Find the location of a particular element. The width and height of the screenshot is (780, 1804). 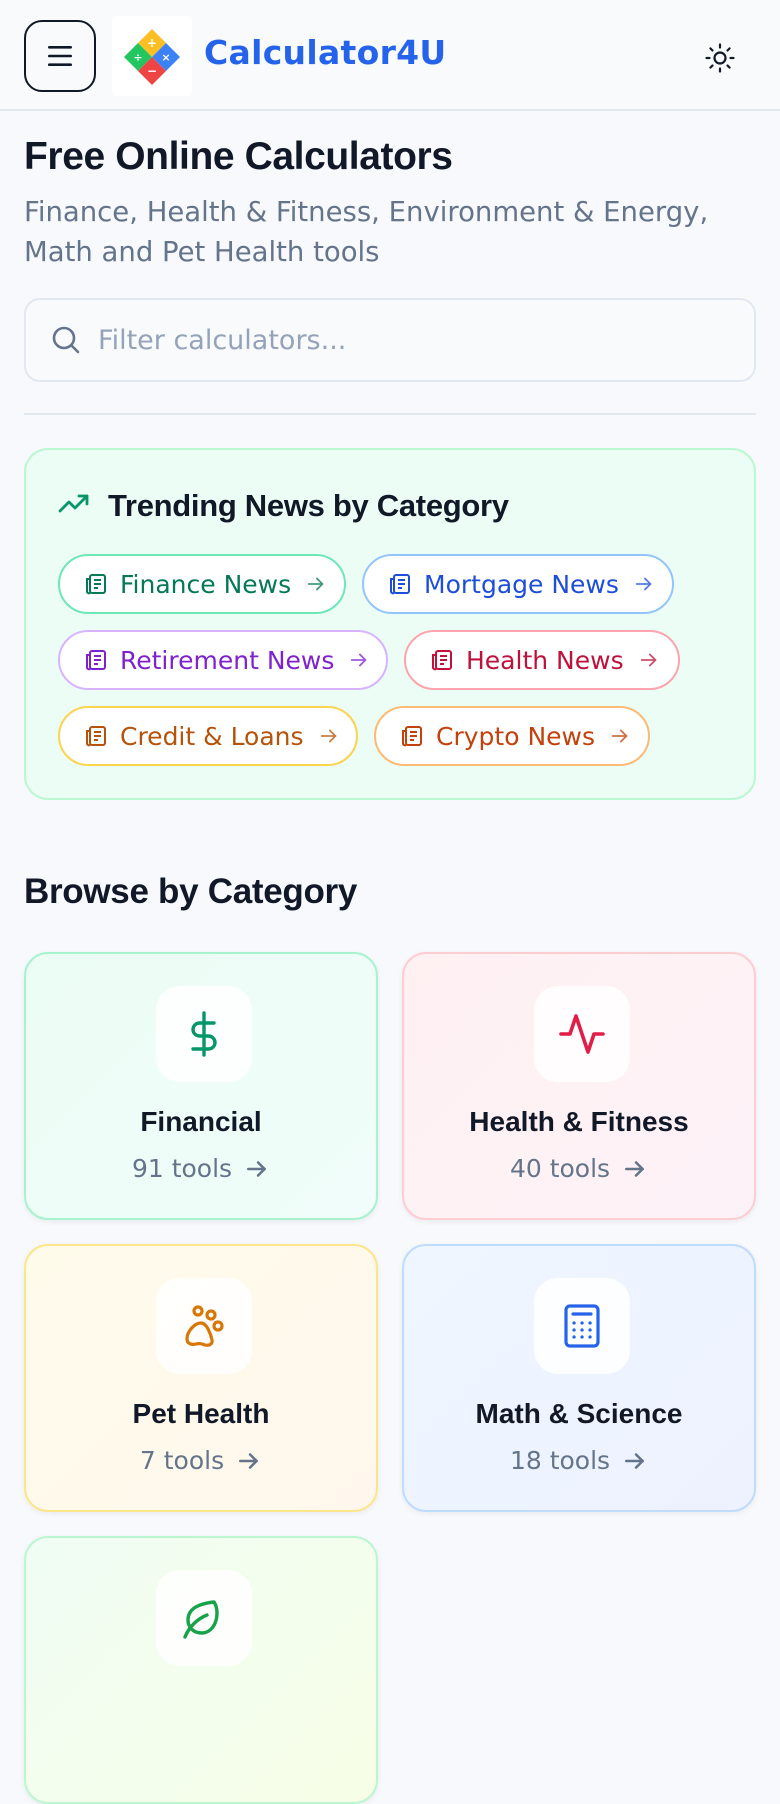

category-count: 91 tools is located at coordinates (201, 1168).